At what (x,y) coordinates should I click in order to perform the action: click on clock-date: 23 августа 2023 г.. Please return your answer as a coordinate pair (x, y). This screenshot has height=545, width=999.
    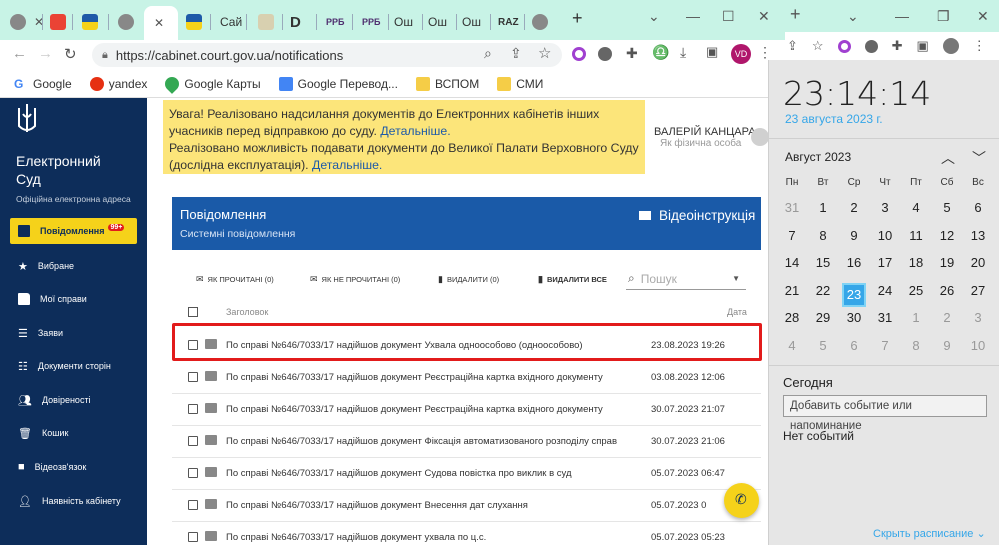
    Looking at the image, I should click on (834, 119).